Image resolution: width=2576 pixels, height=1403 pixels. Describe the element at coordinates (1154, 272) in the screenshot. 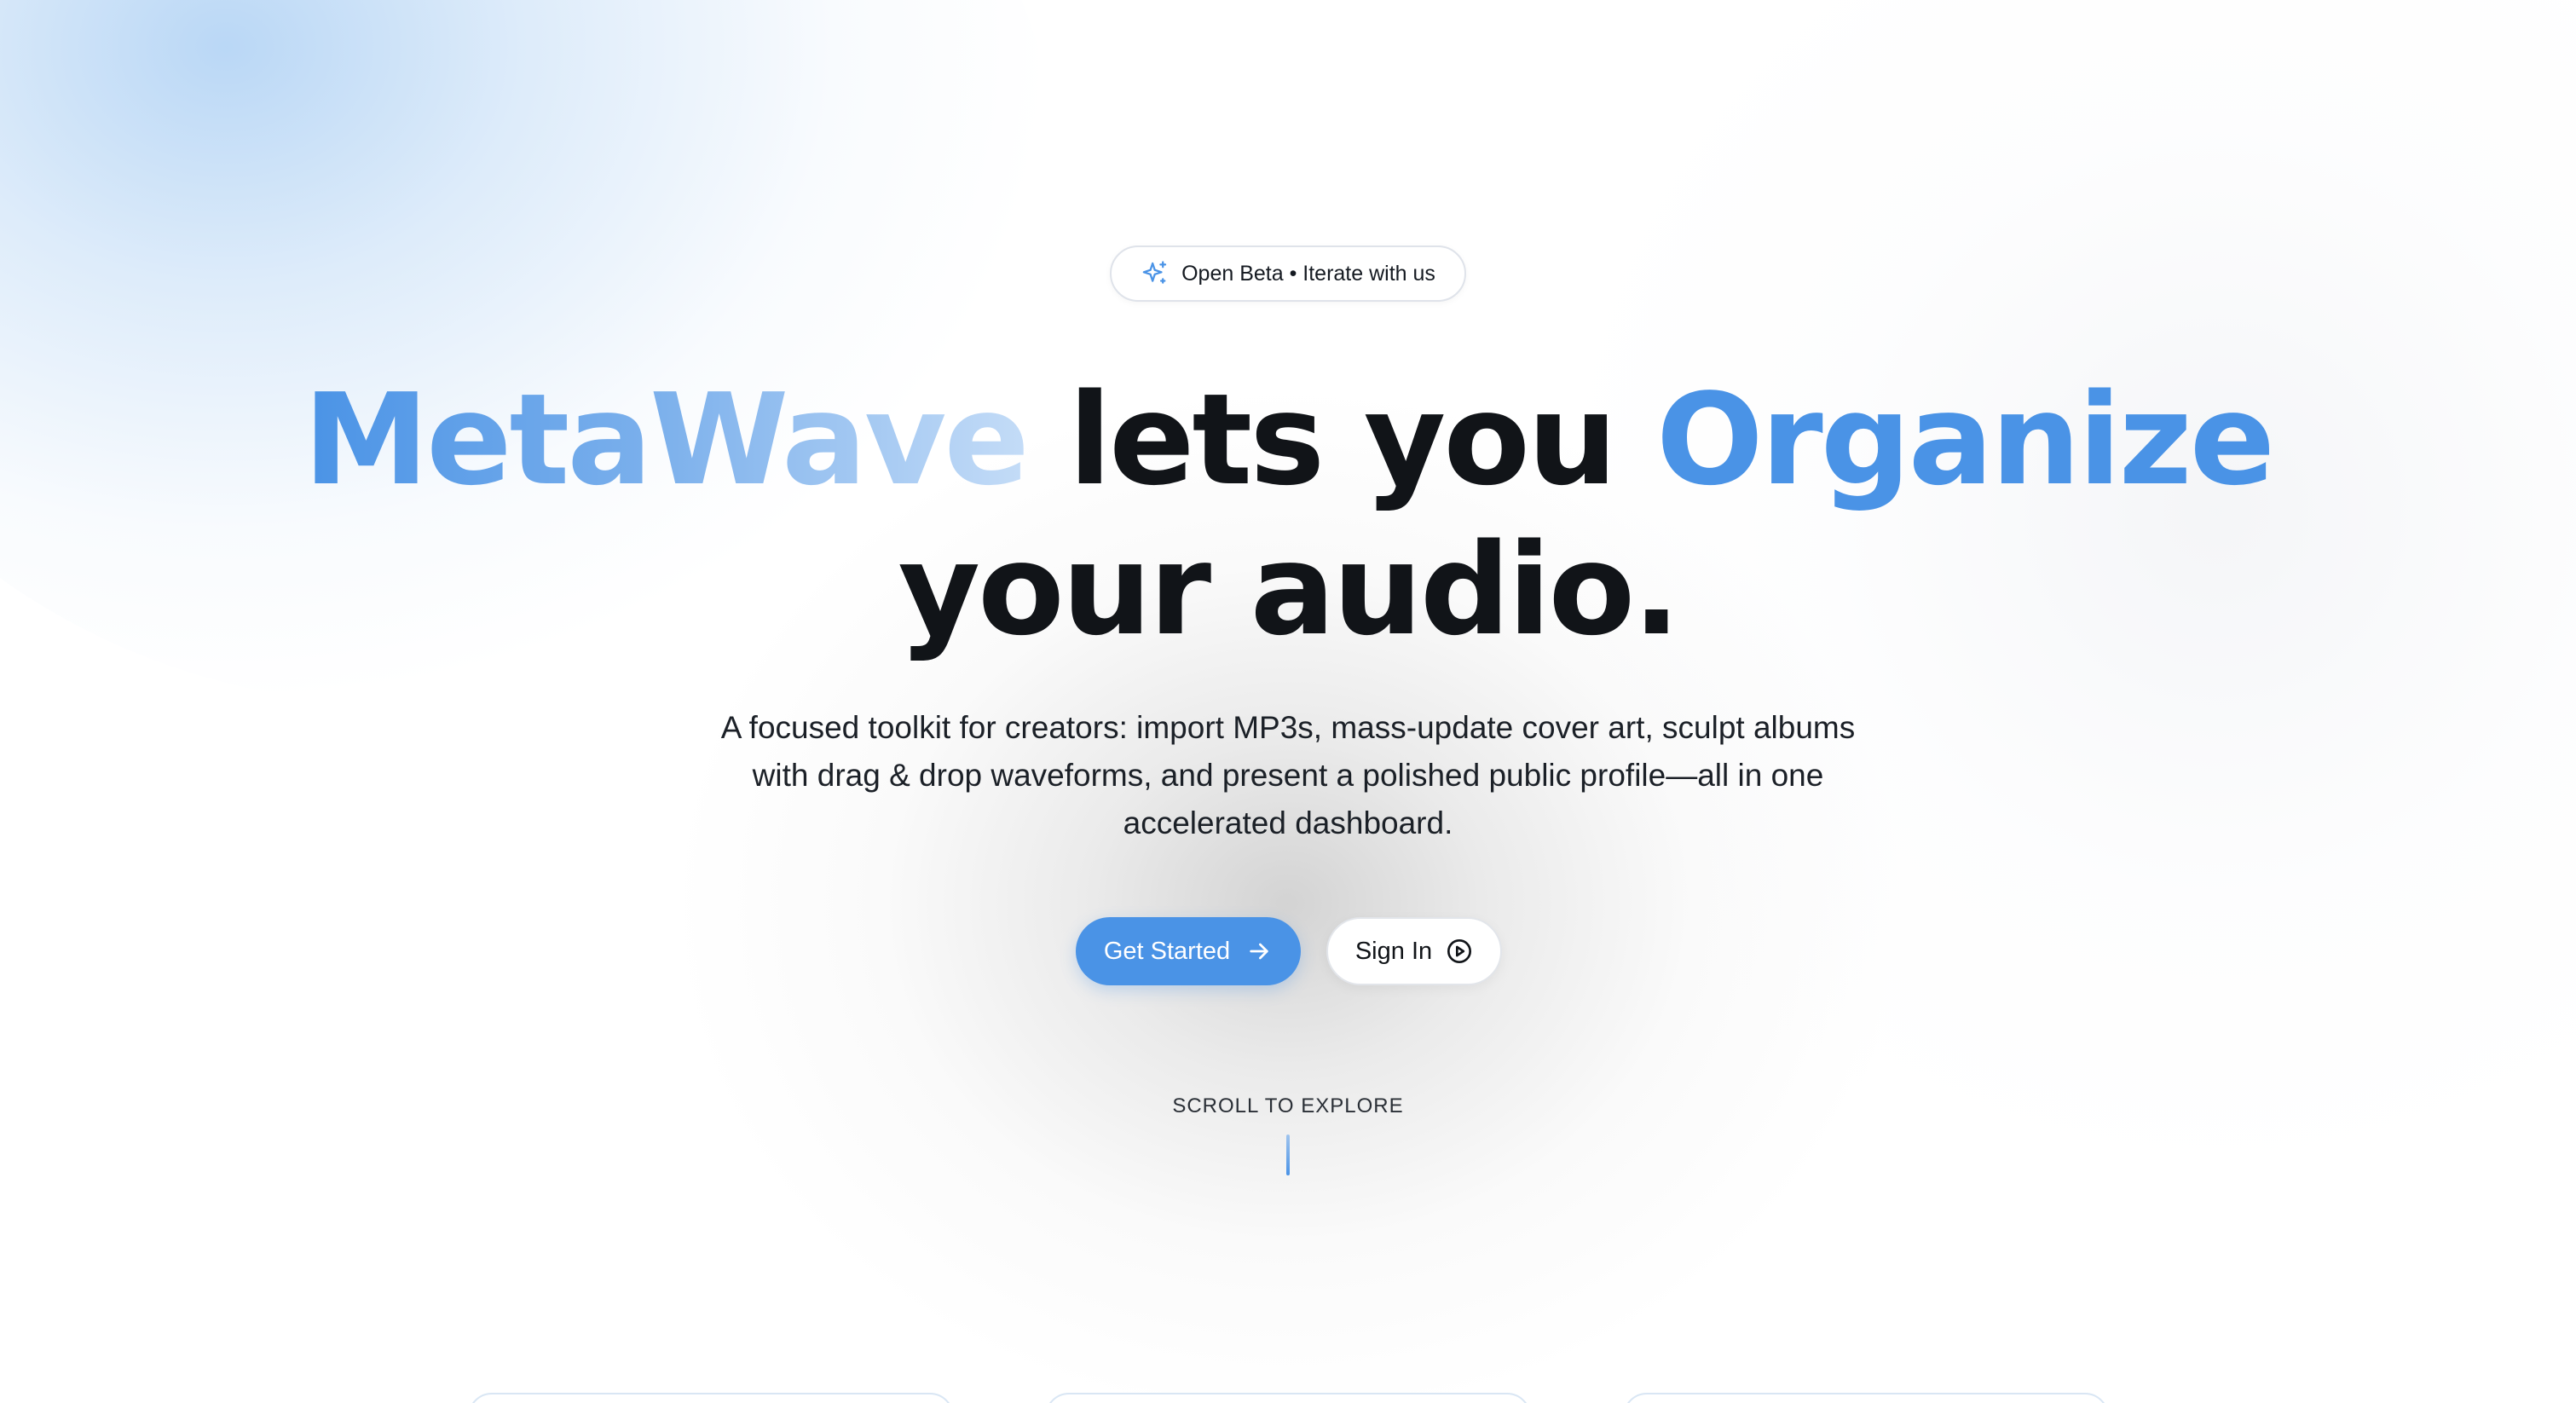

I see `sparkles-icon` at that location.